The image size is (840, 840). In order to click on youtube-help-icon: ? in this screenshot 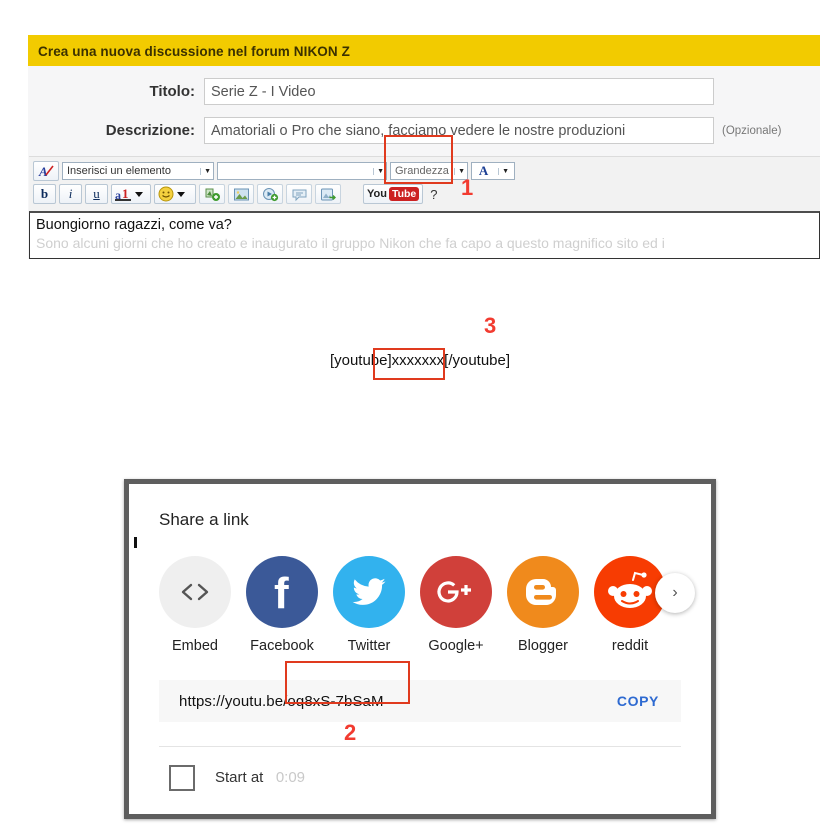, I will do `click(433, 194)`.